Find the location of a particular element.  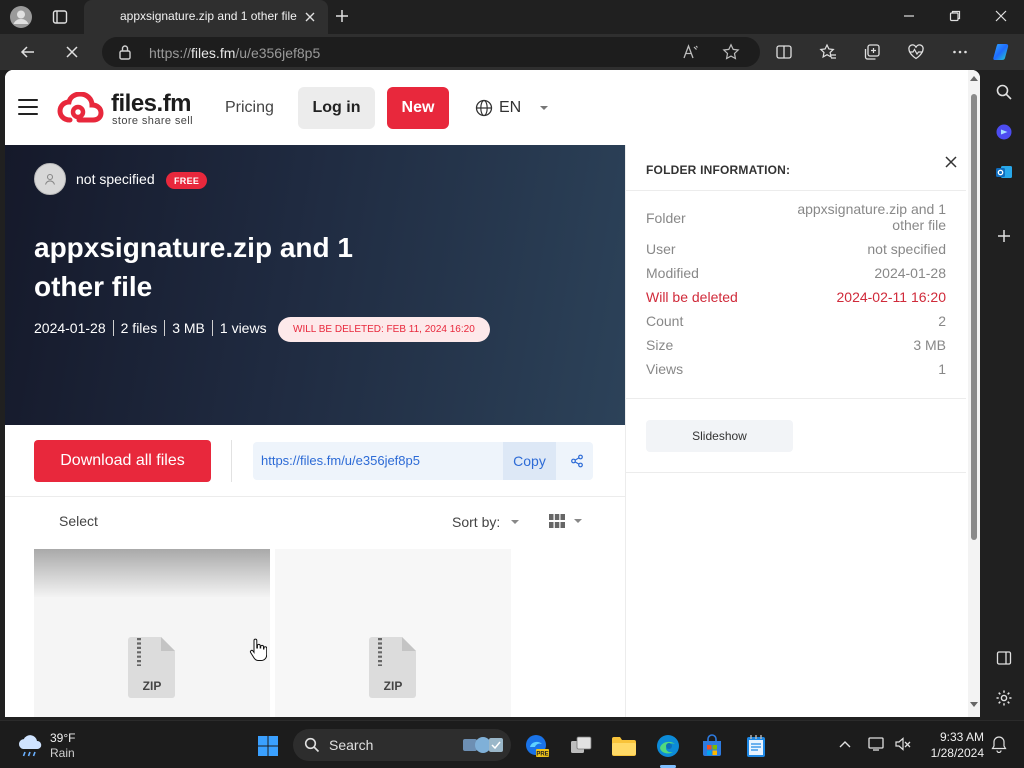

site-logo: files.fm store share sell is located at coordinates (132, 110).